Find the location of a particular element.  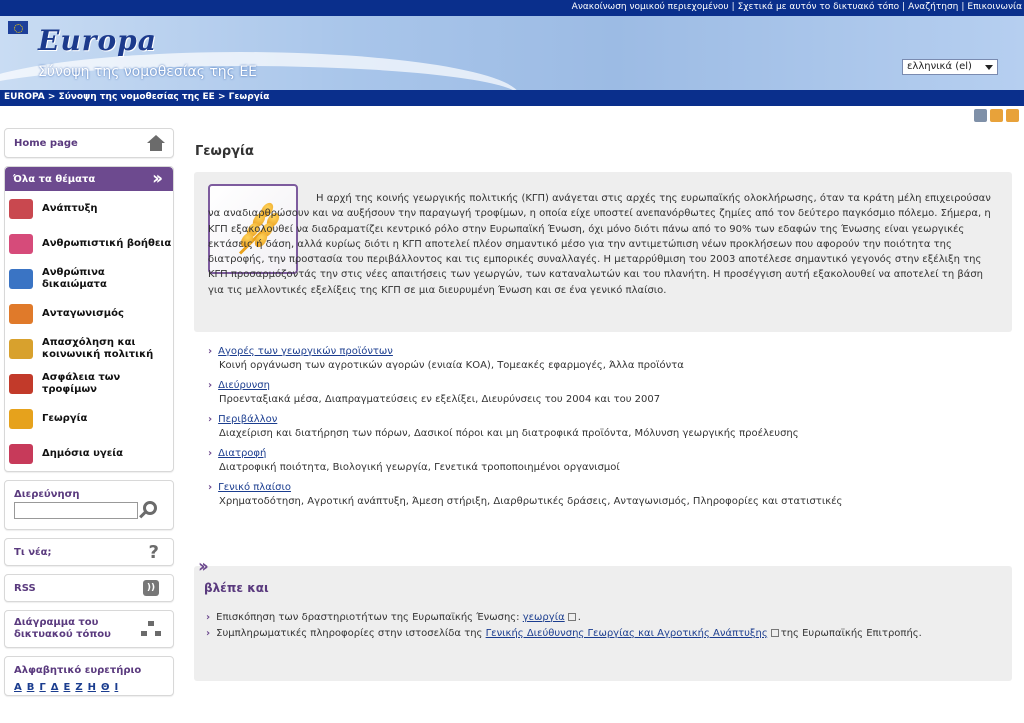

theme-item-humanitarian-aid: Ανθρωπιστική βοήθεια is located at coordinates (89, 243).